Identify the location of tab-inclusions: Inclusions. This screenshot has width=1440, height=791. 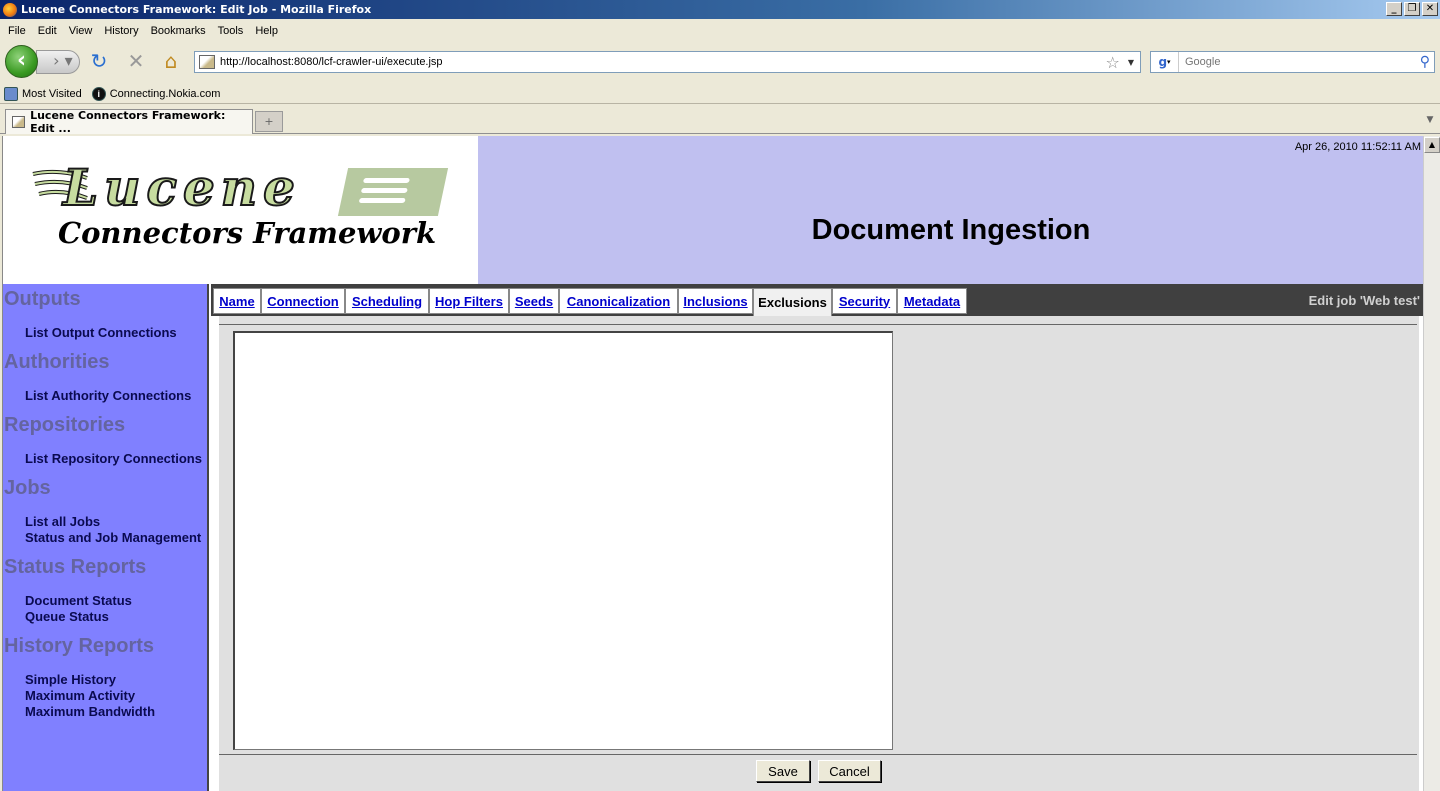
(715, 301).